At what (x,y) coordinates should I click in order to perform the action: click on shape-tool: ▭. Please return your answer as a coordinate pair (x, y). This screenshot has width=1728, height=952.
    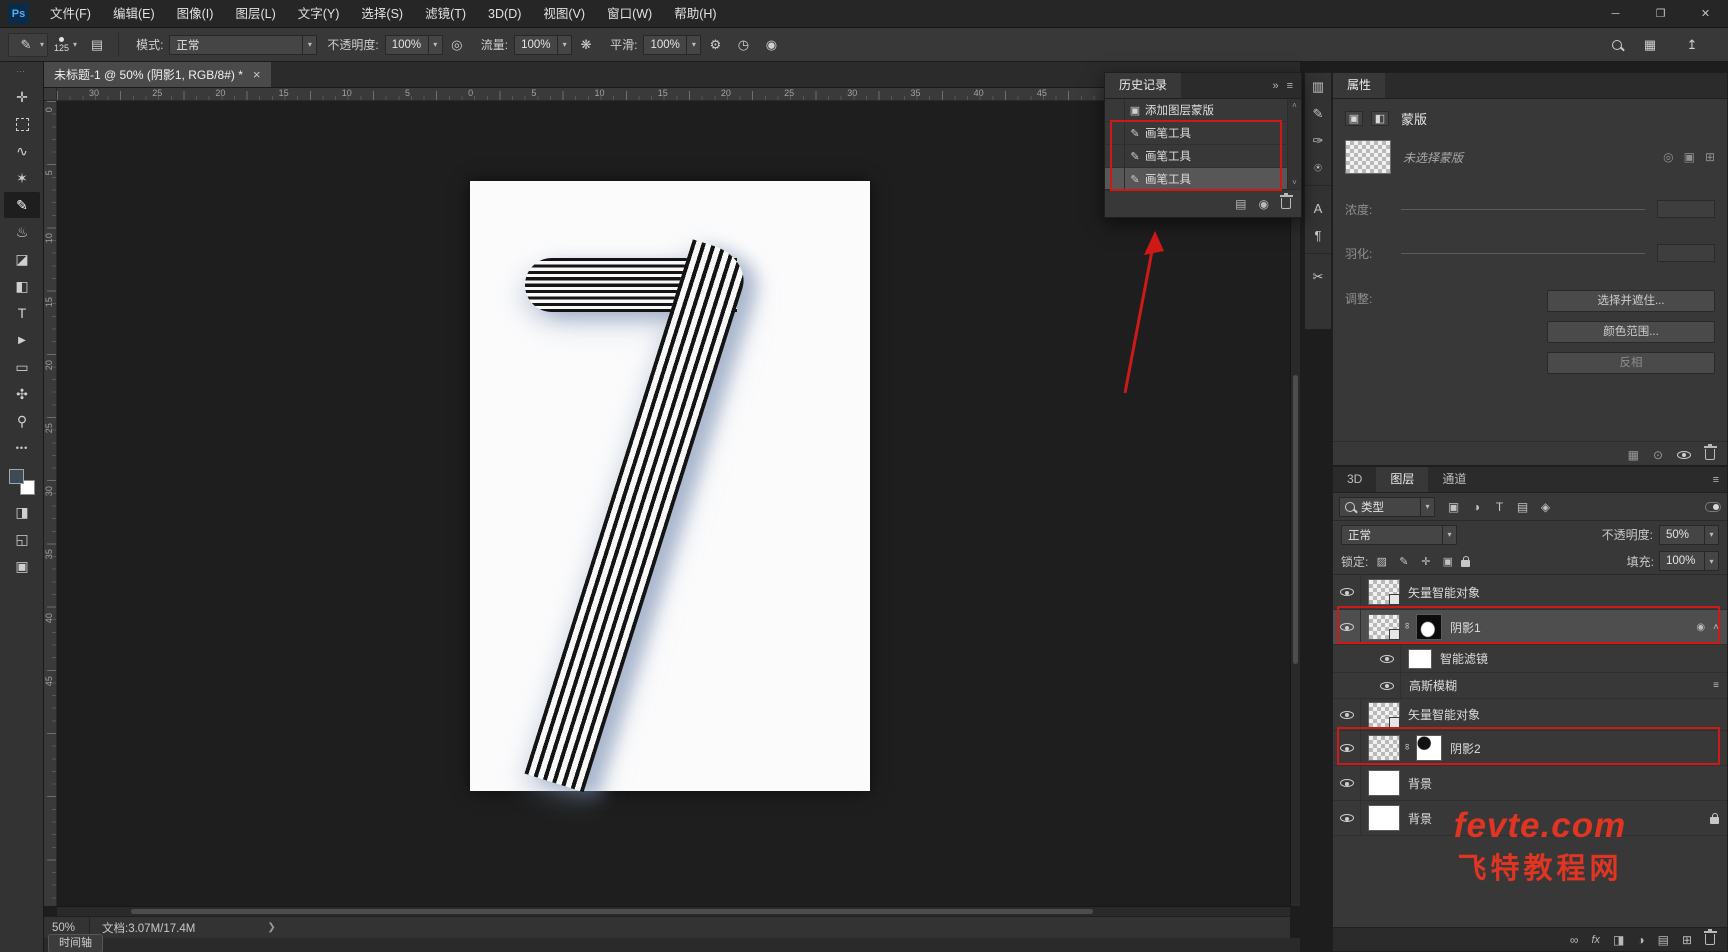
    Looking at the image, I should click on (22, 367).